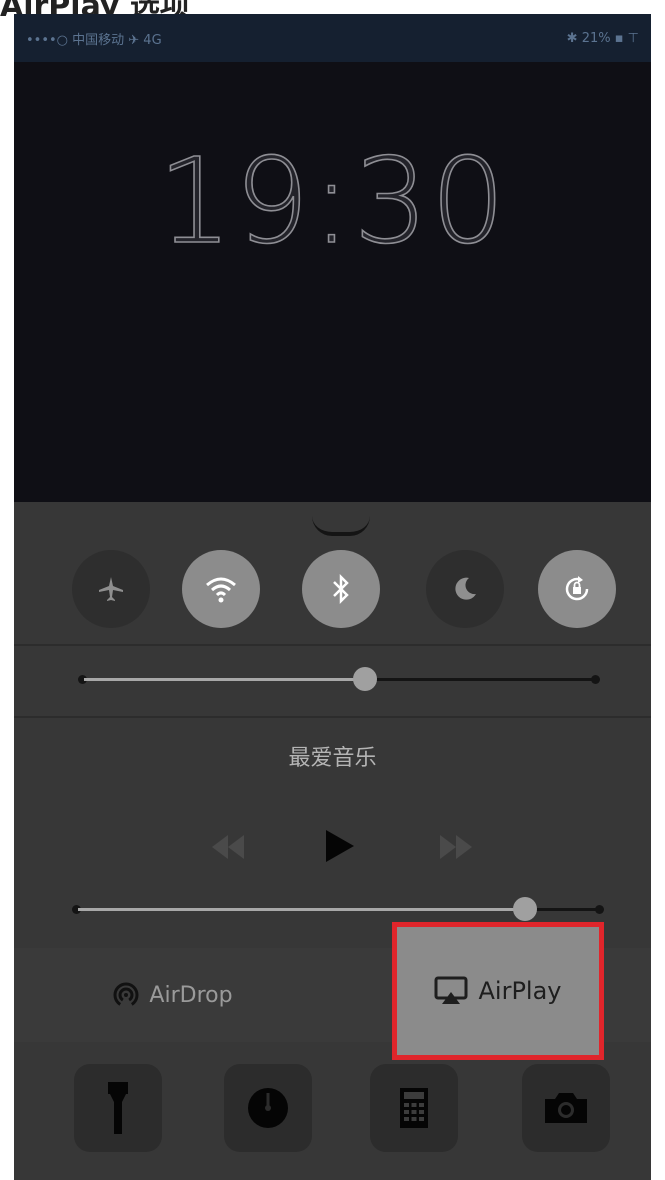 This screenshot has width=665, height=1180. I want to click on volume-fill, so click(301, 909).